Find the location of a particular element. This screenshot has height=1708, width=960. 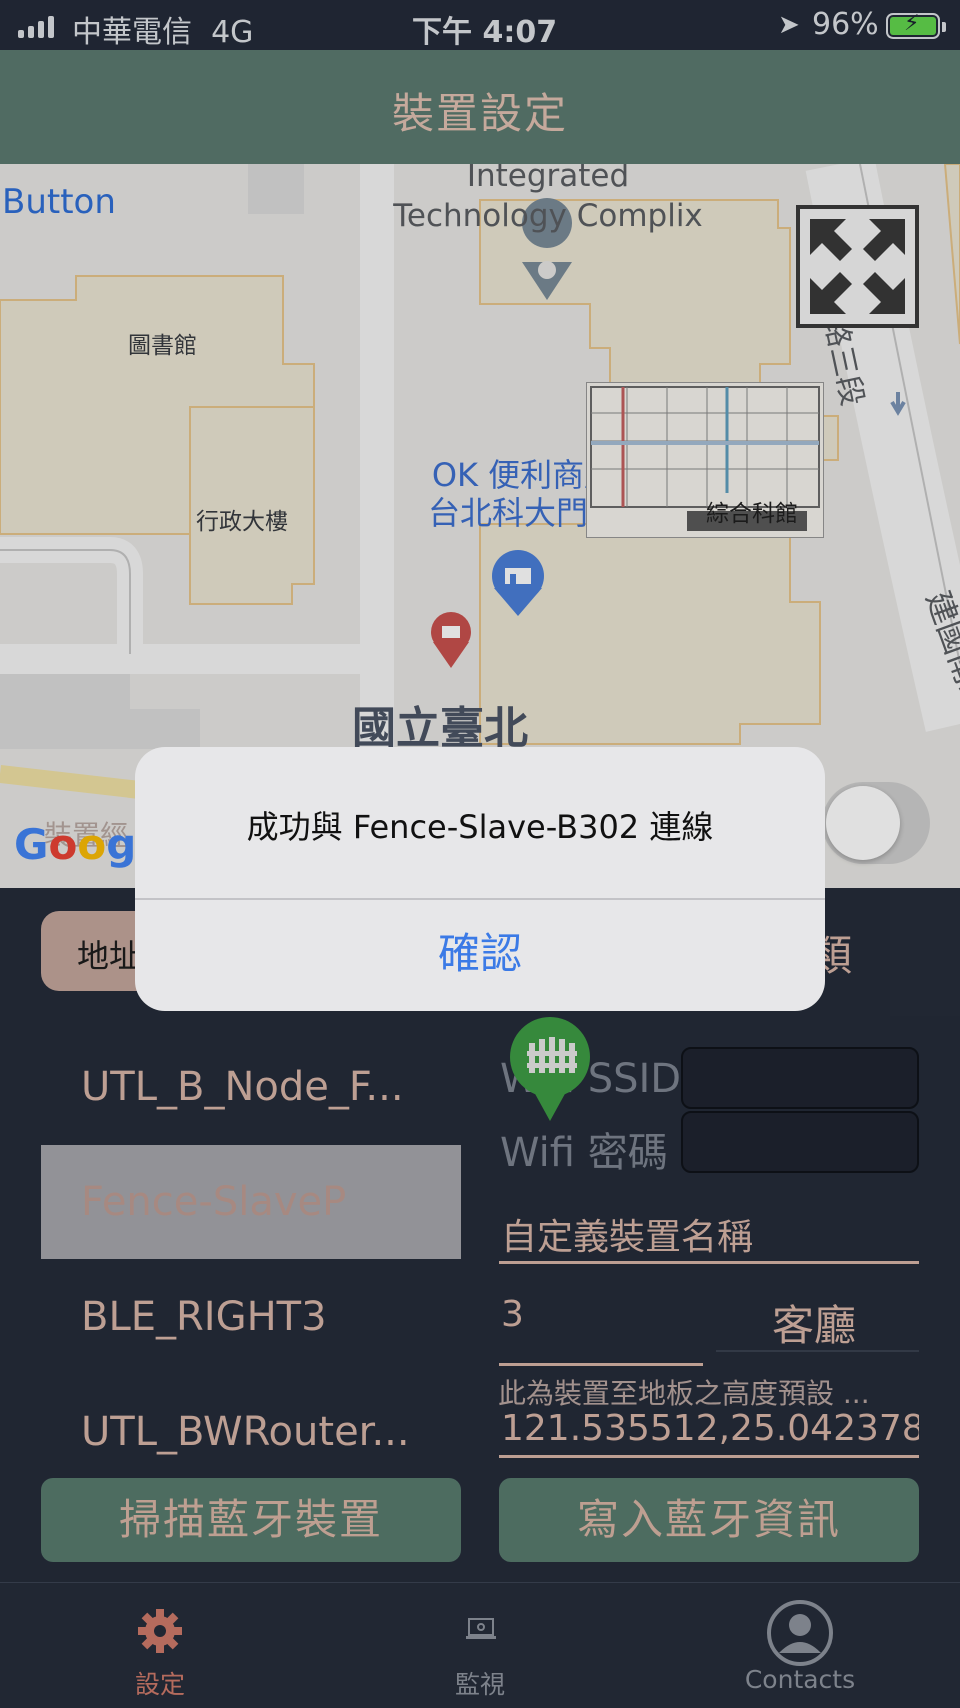

tab-settings: 設定 is located at coordinates (160, 1645).